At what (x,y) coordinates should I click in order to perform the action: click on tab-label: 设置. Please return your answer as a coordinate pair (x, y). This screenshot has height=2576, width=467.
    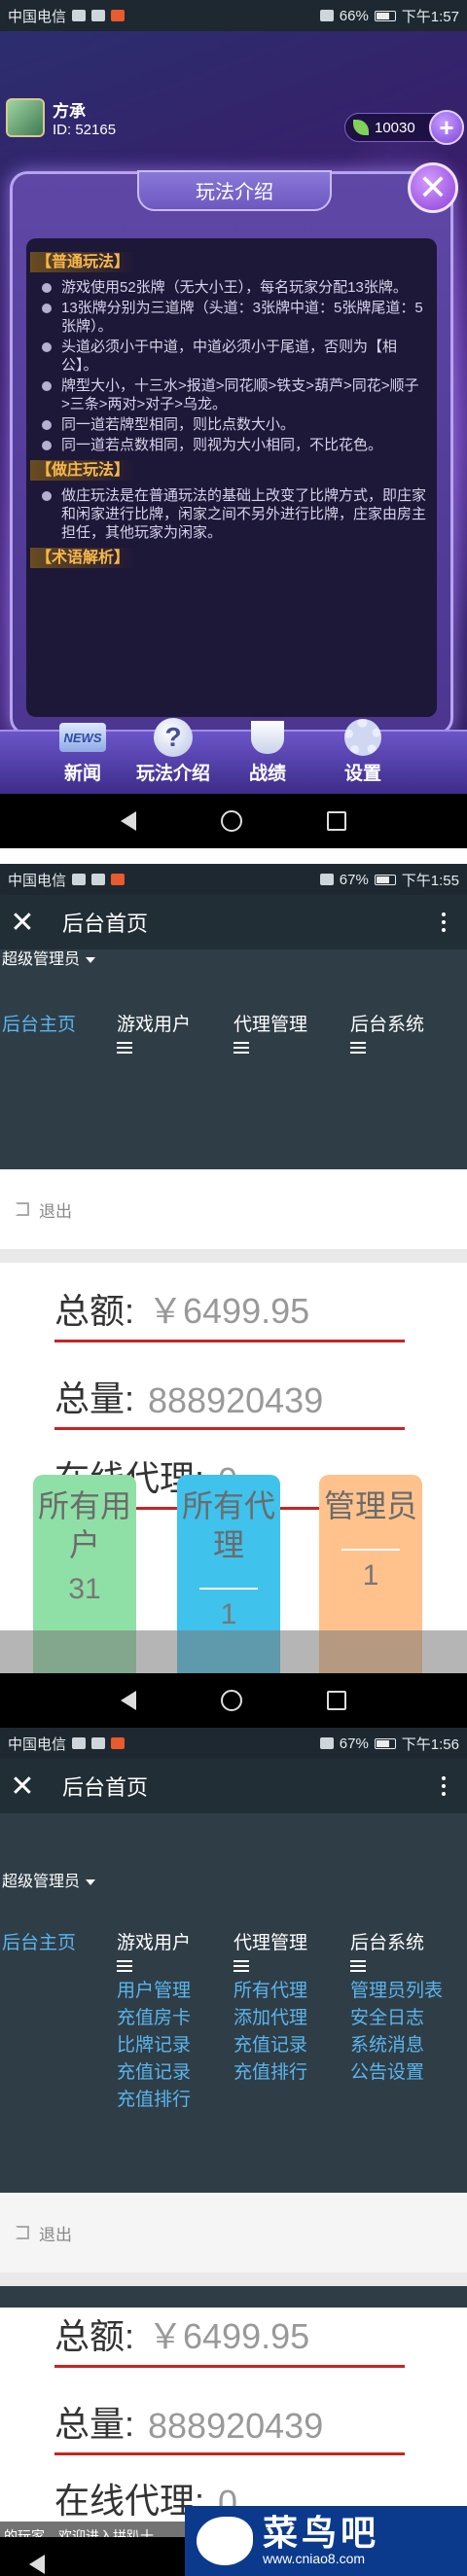
    Looking at the image, I should click on (362, 774).